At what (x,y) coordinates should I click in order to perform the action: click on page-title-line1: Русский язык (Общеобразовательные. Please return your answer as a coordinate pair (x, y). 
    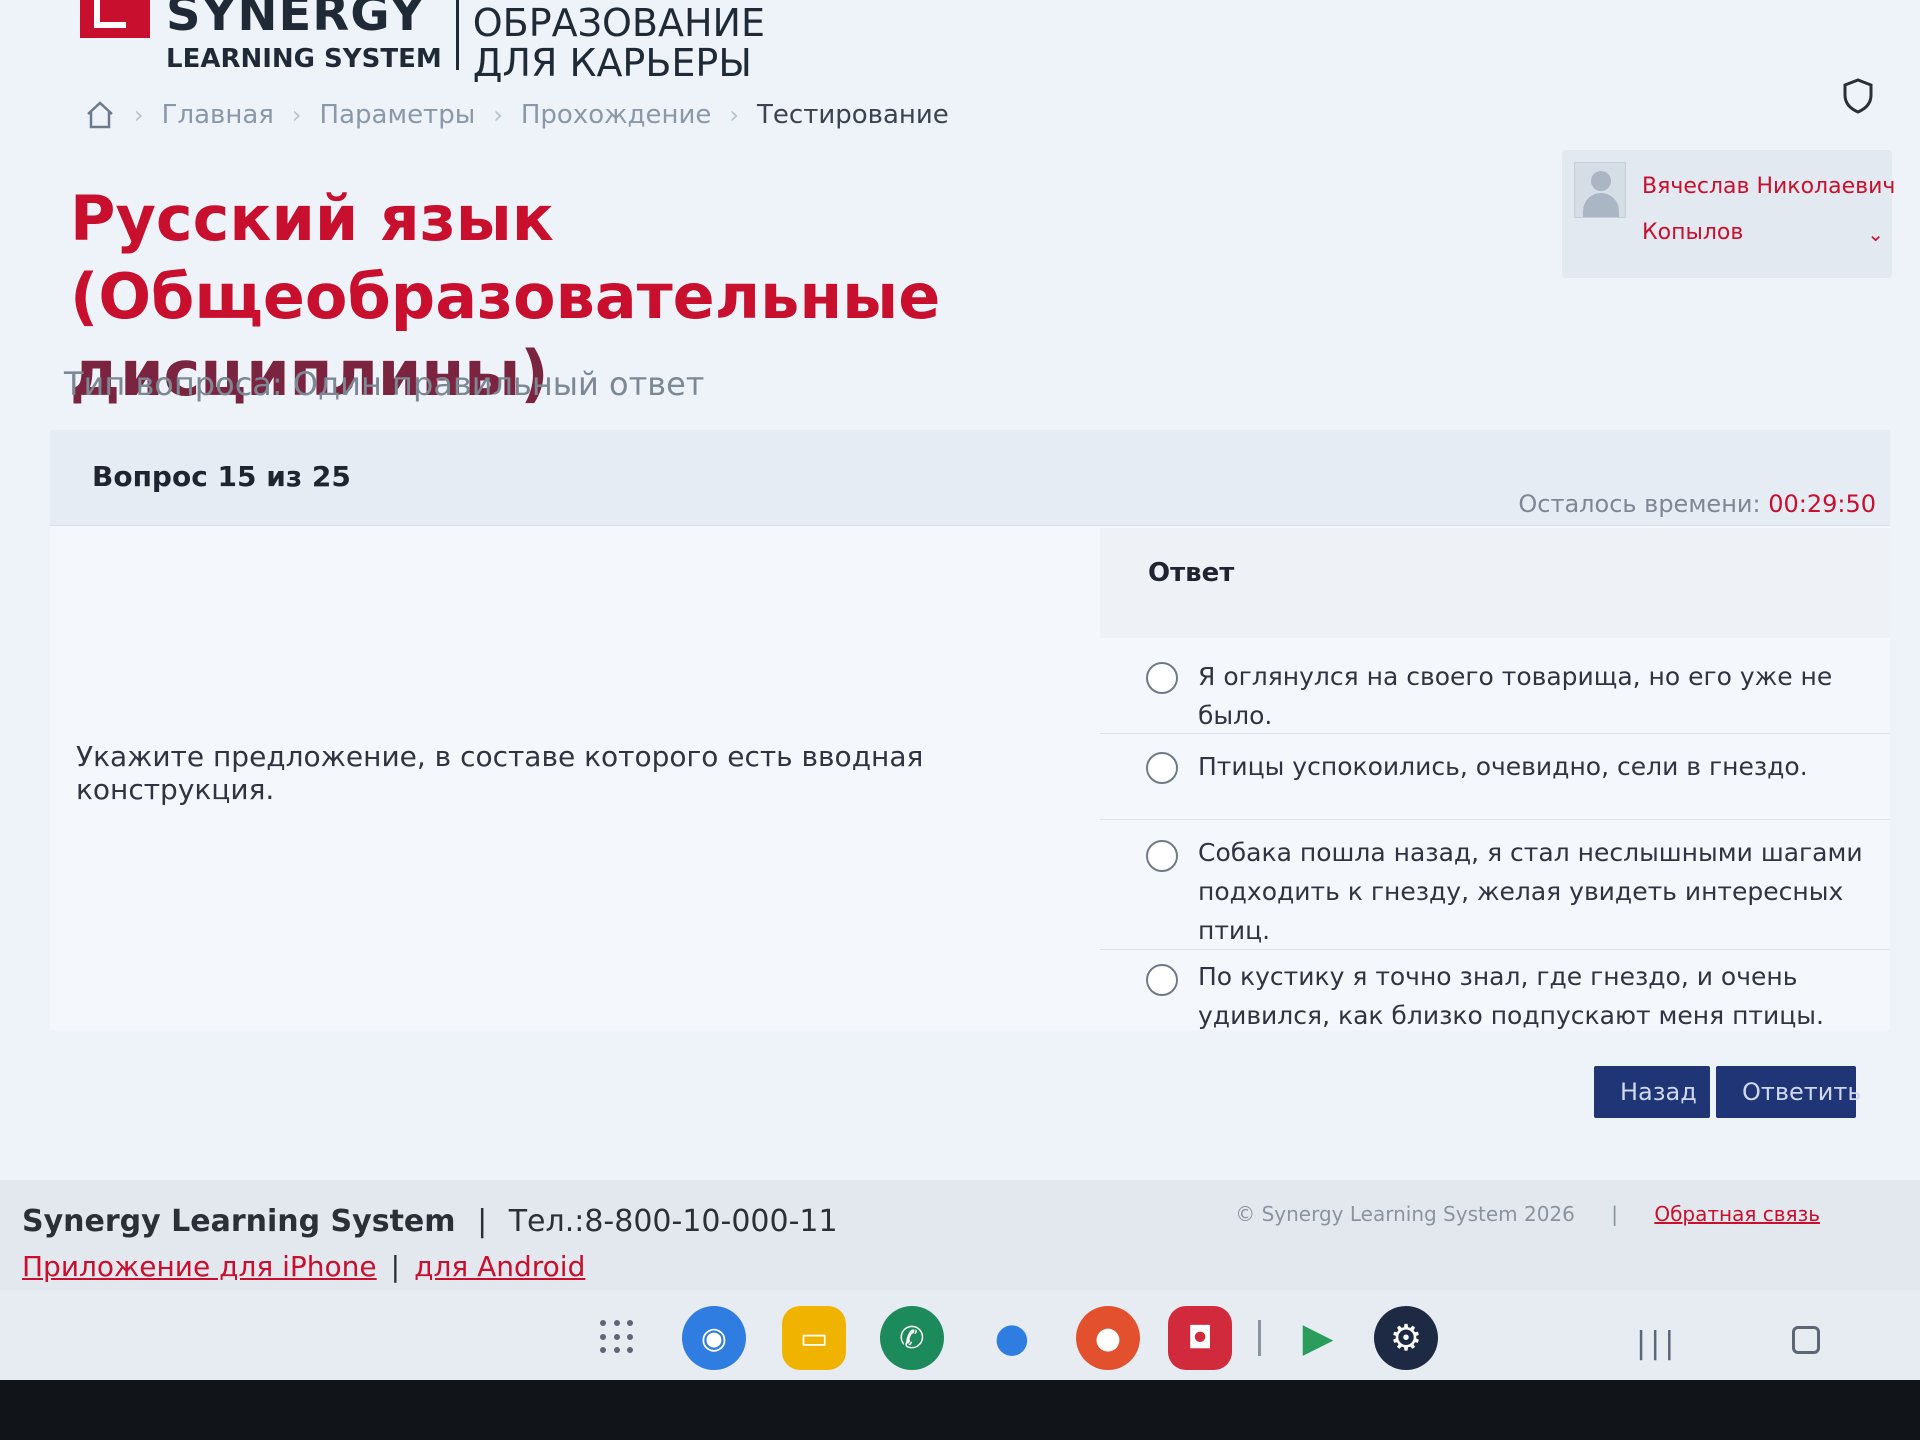
    Looking at the image, I should click on (505, 257).